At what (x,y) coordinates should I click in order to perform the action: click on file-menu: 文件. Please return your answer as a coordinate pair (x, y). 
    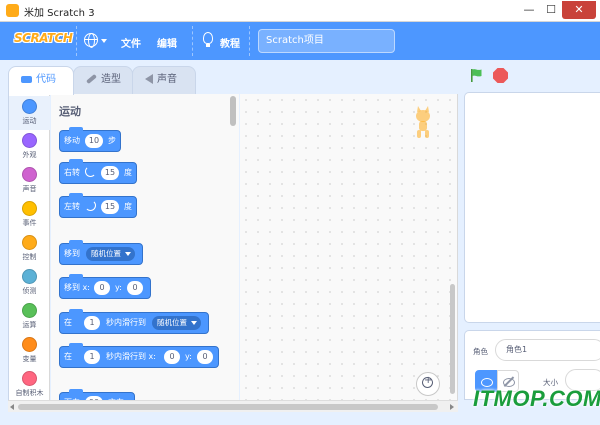
    Looking at the image, I should click on (131, 42).